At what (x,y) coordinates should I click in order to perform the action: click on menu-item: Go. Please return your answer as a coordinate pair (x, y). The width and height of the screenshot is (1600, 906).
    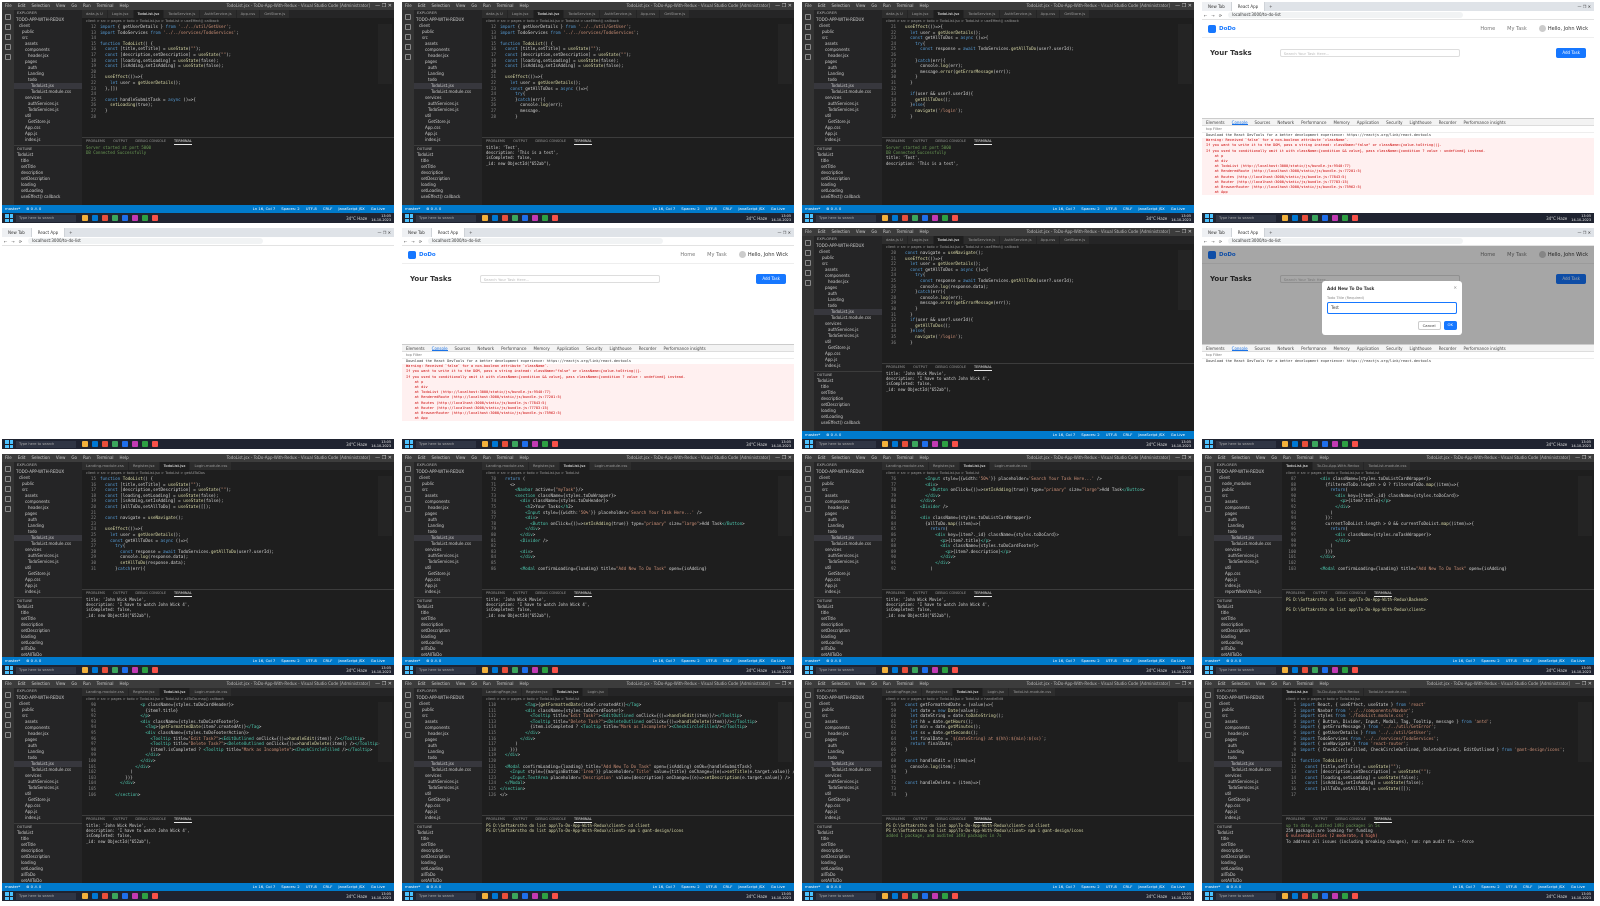
    Looking at the image, I should click on (474, 683).